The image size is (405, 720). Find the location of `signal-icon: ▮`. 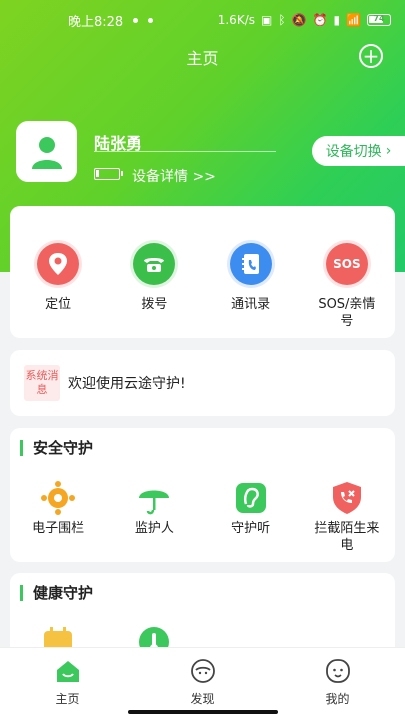

signal-icon: ▮ is located at coordinates (337, 20).